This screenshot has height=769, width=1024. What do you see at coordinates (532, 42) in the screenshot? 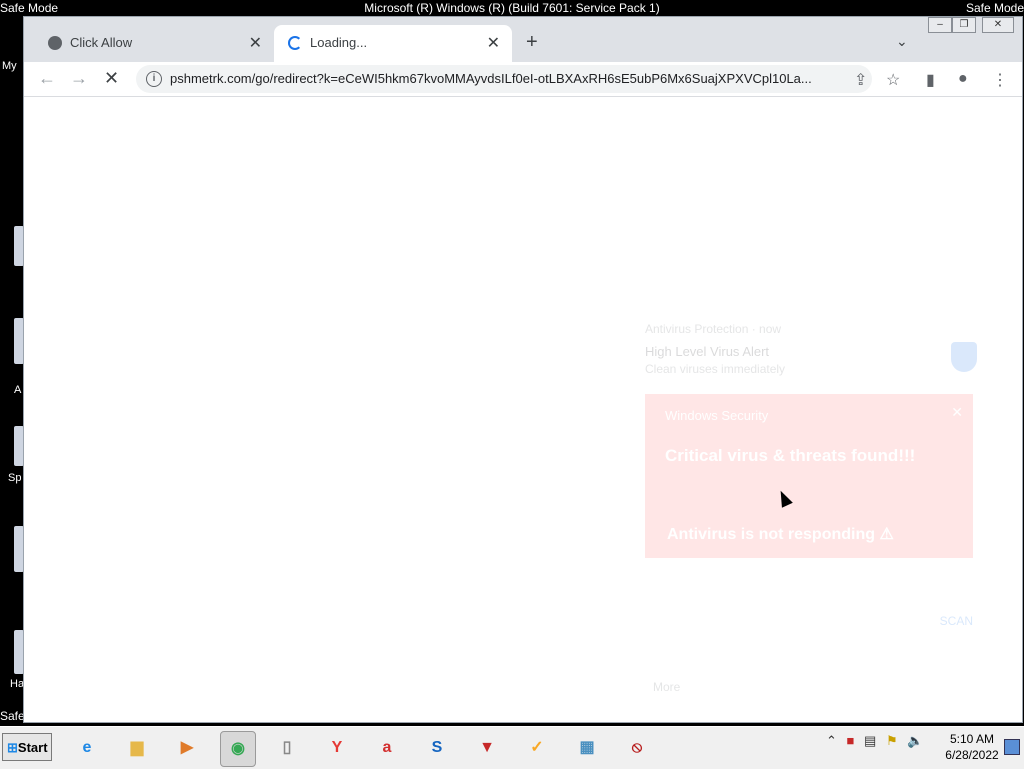
I see `new-tab-button: +` at bounding box center [532, 42].